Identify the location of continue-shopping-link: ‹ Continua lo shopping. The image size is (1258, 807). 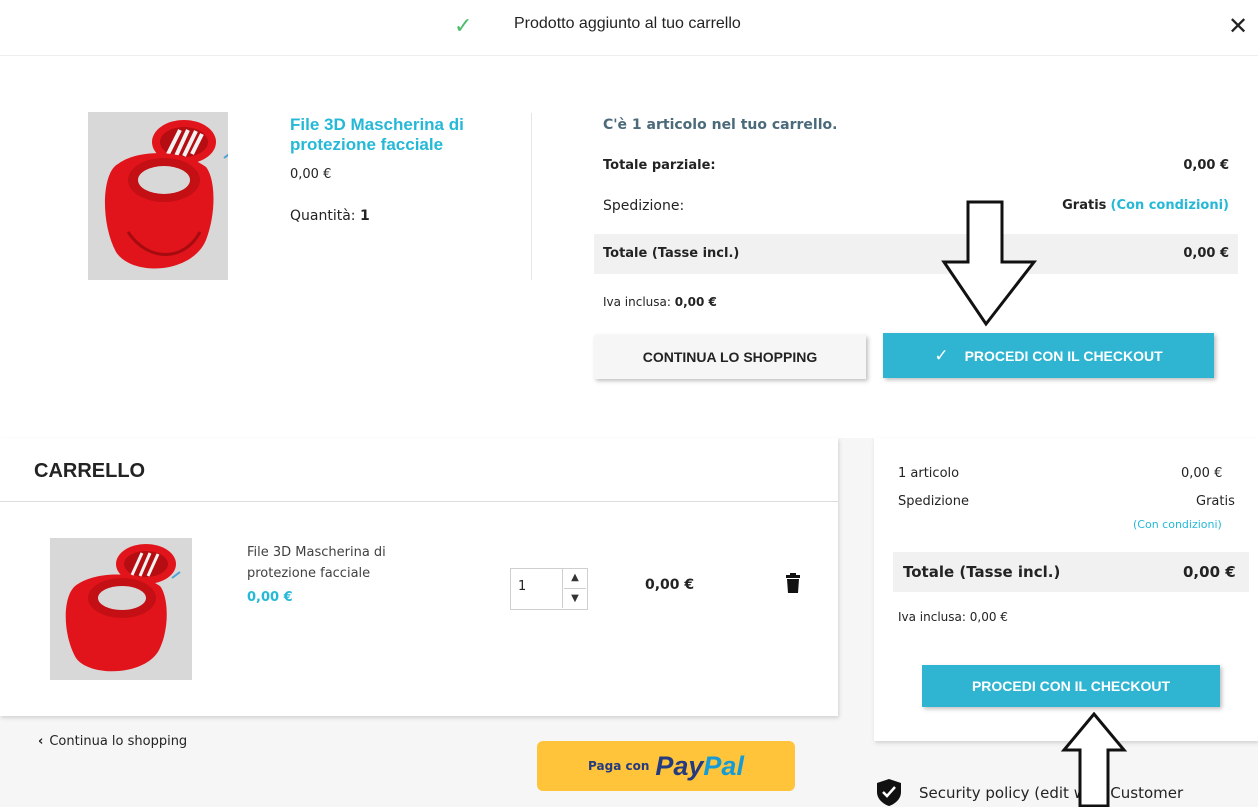
(112, 741).